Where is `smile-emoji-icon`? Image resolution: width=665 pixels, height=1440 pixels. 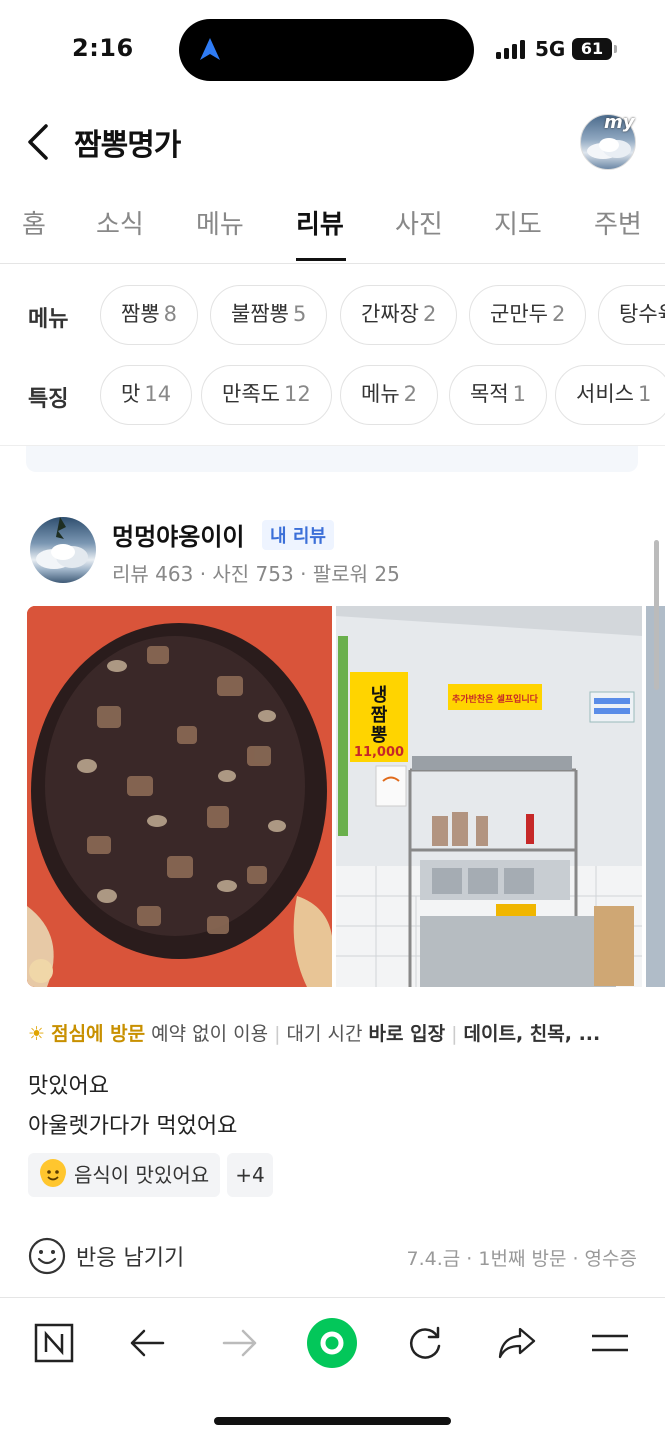 smile-emoji-icon is located at coordinates (53, 1173).